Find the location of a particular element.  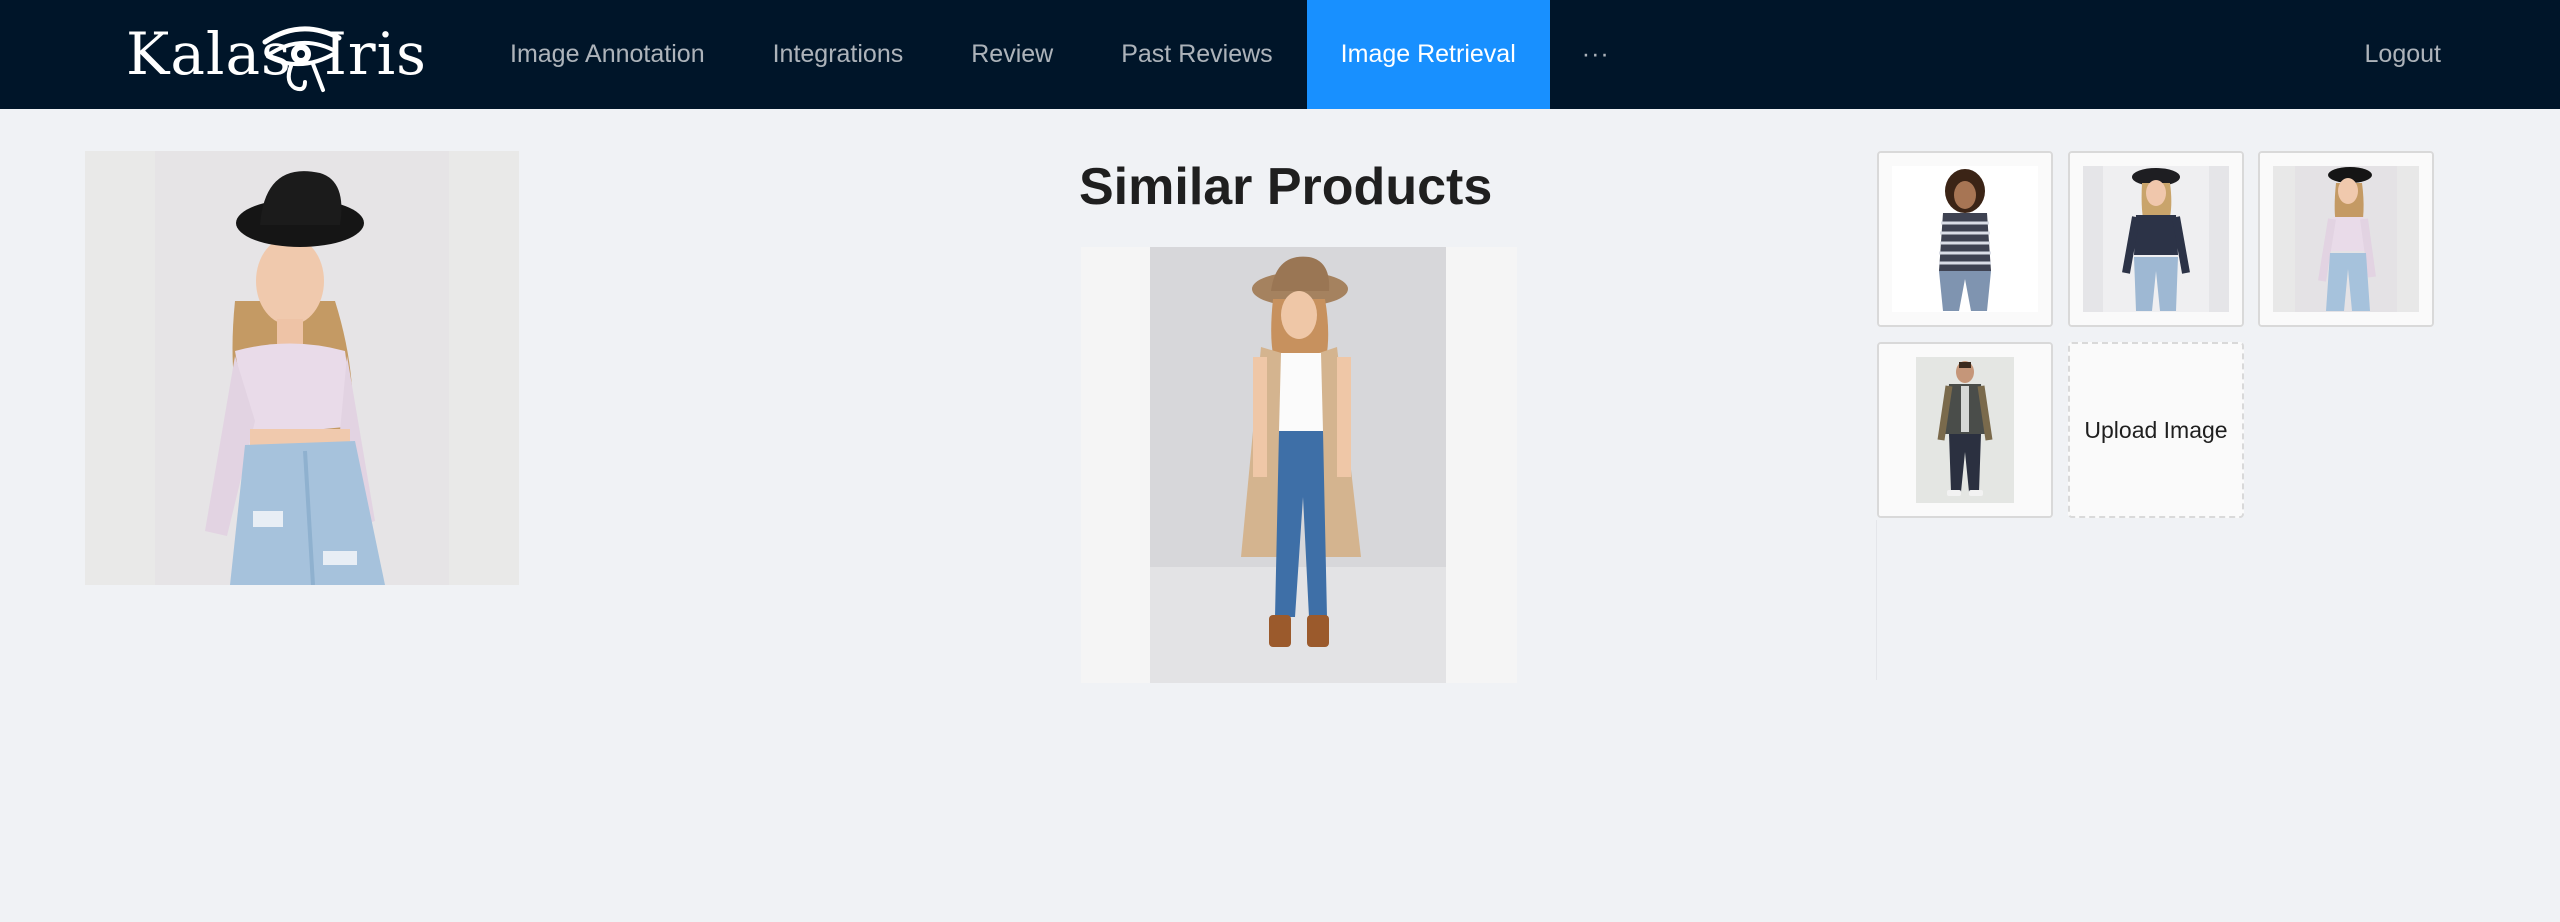

gallery-divider is located at coordinates (1876, 600).